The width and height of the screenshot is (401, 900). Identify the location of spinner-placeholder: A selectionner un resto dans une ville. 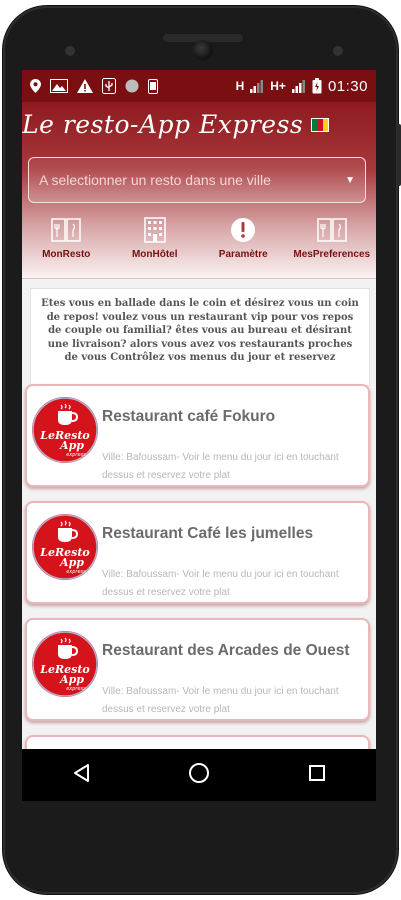
(155, 180).